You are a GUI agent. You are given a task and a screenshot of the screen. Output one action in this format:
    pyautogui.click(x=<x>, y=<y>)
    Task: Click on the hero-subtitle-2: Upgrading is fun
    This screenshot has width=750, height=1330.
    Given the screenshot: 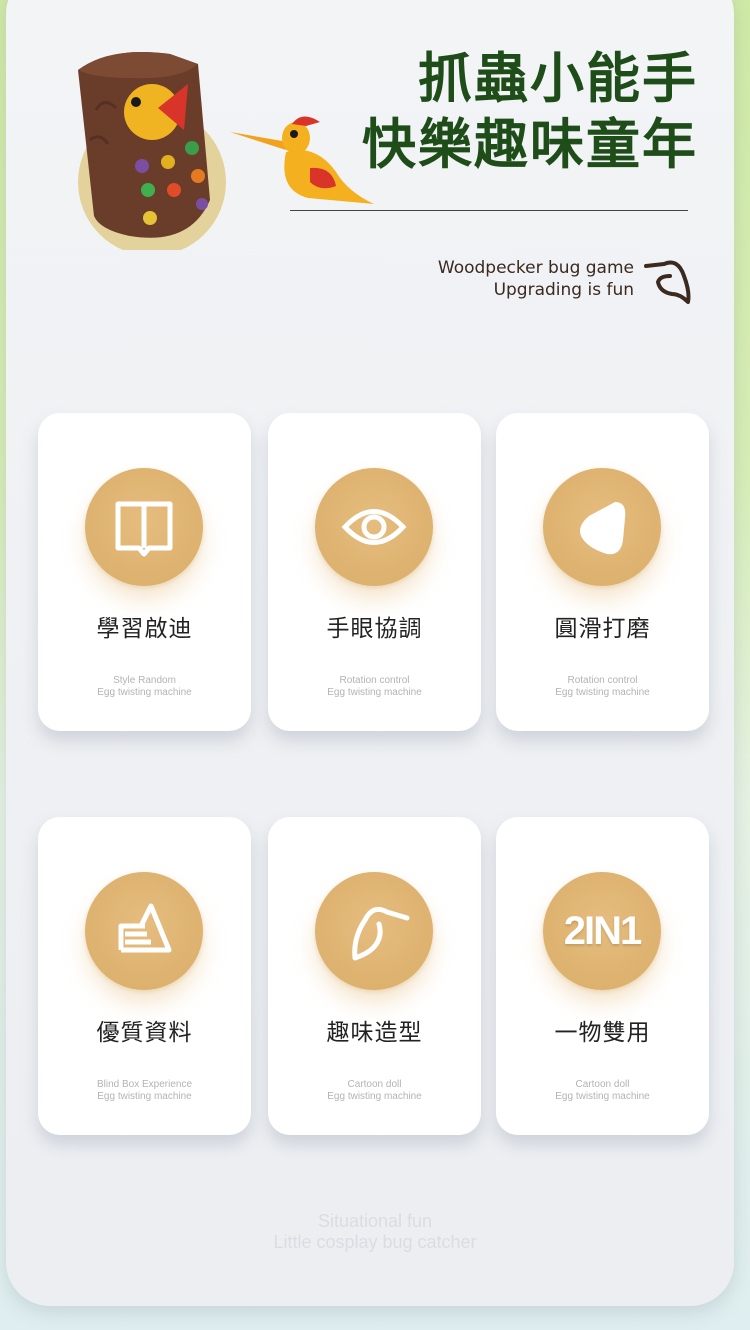 What is the action you would take?
    pyautogui.click(x=563, y=290)
    